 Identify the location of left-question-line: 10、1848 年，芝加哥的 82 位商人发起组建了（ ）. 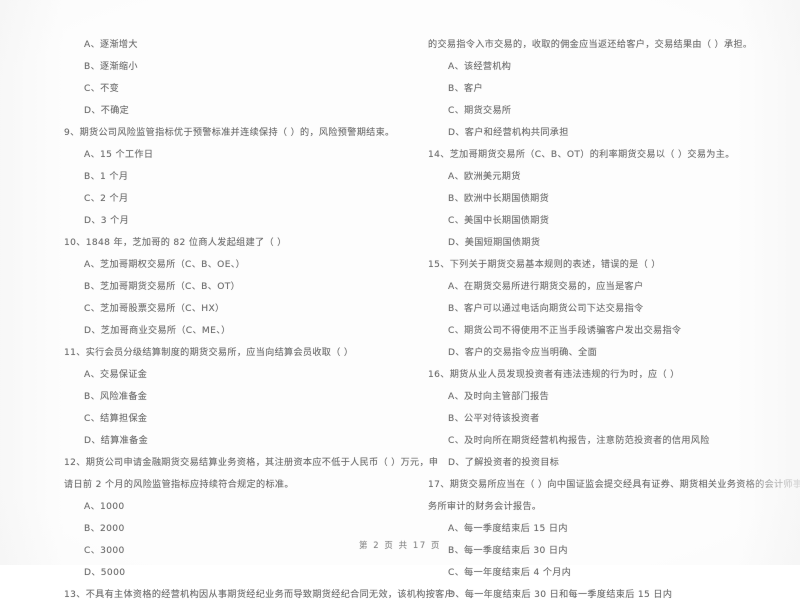
(175, 243).